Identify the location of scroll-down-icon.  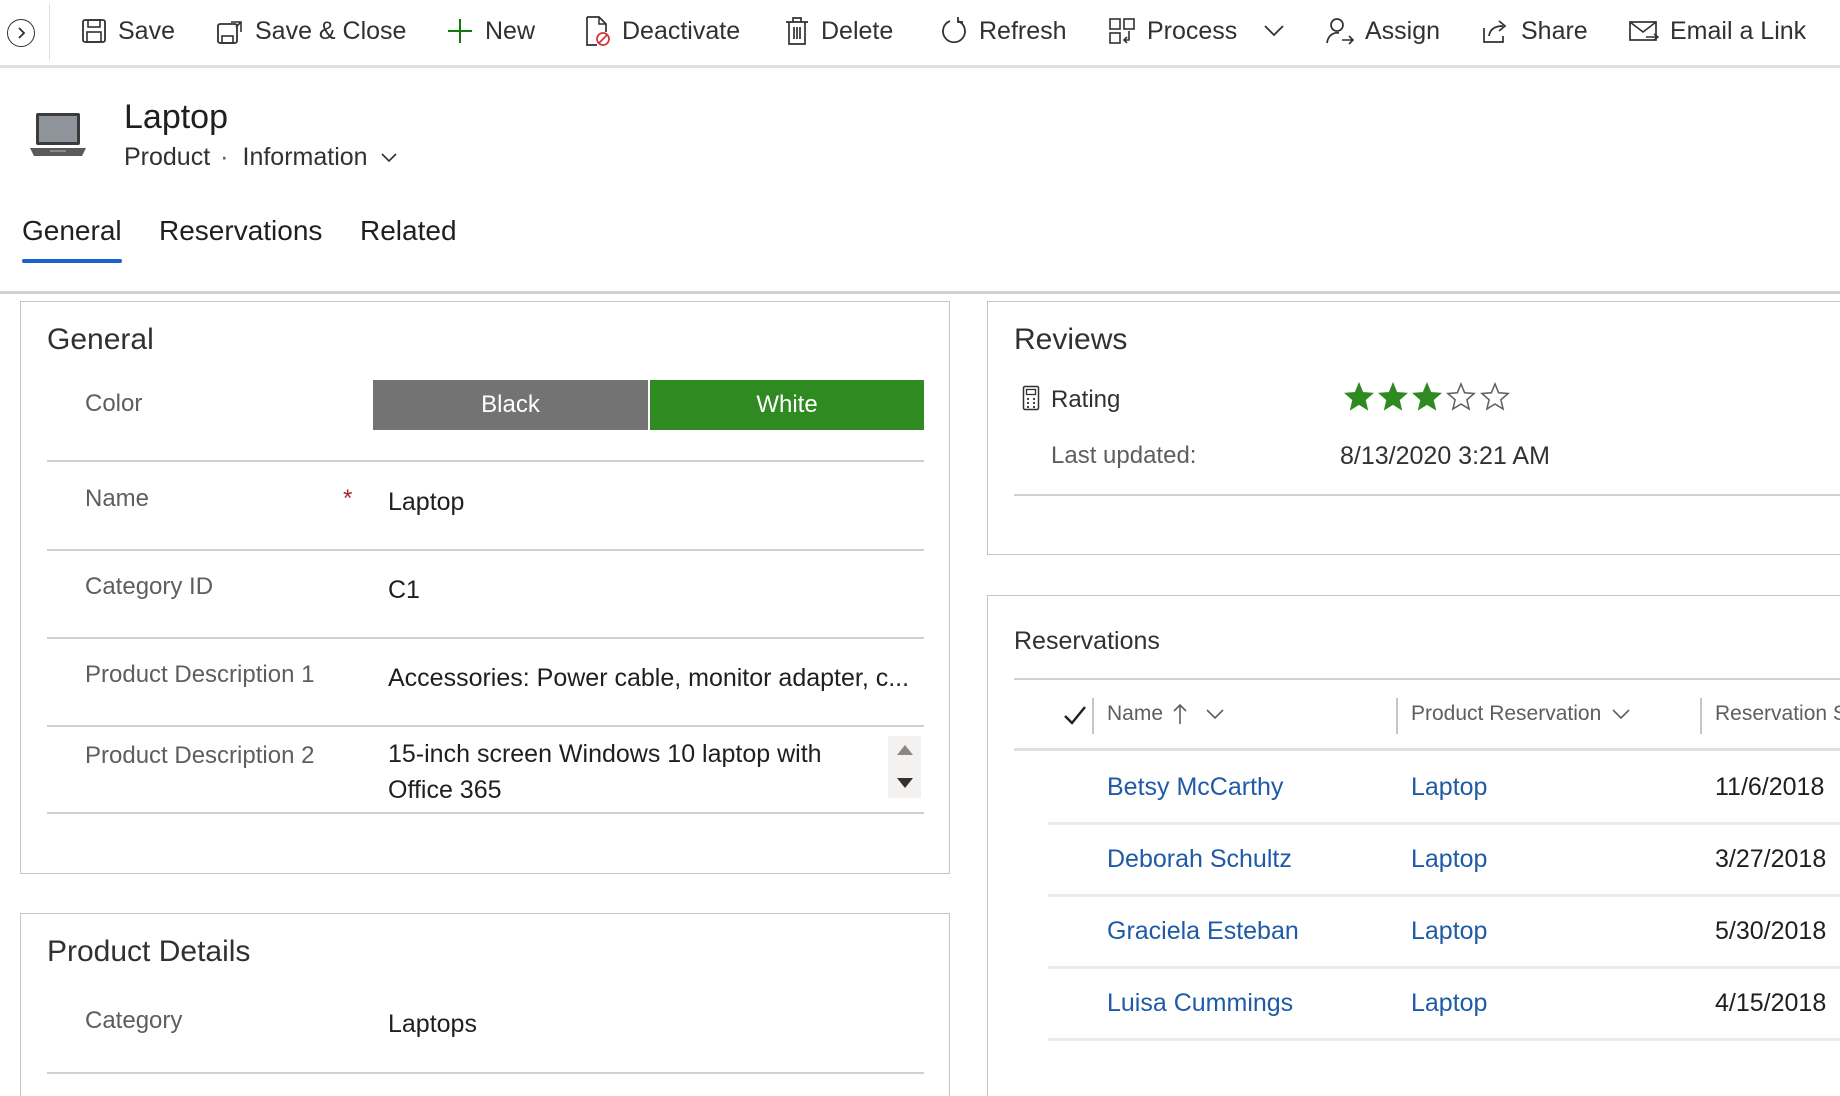
(905, 783).